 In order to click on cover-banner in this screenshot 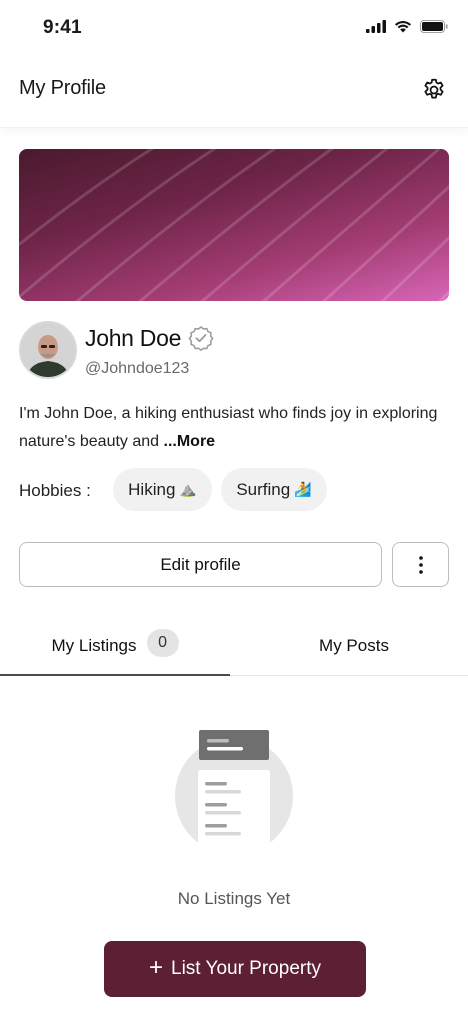, I will do `click(234, 225)`.